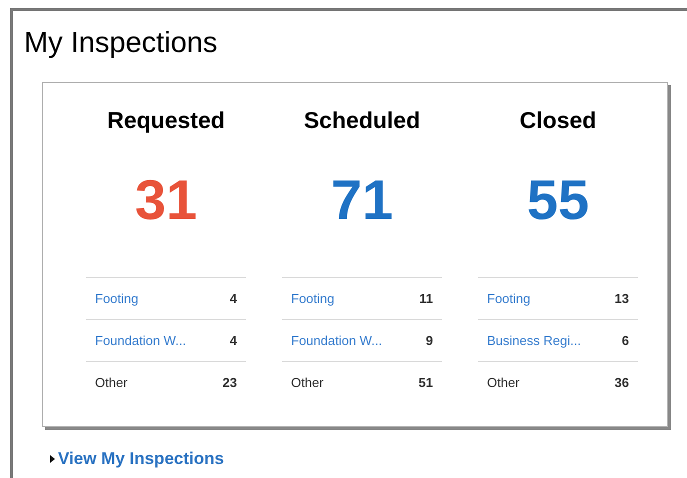 The width and height of the screenshot is (687, 478). I want to click on category-count: 13, so click(621, 299).